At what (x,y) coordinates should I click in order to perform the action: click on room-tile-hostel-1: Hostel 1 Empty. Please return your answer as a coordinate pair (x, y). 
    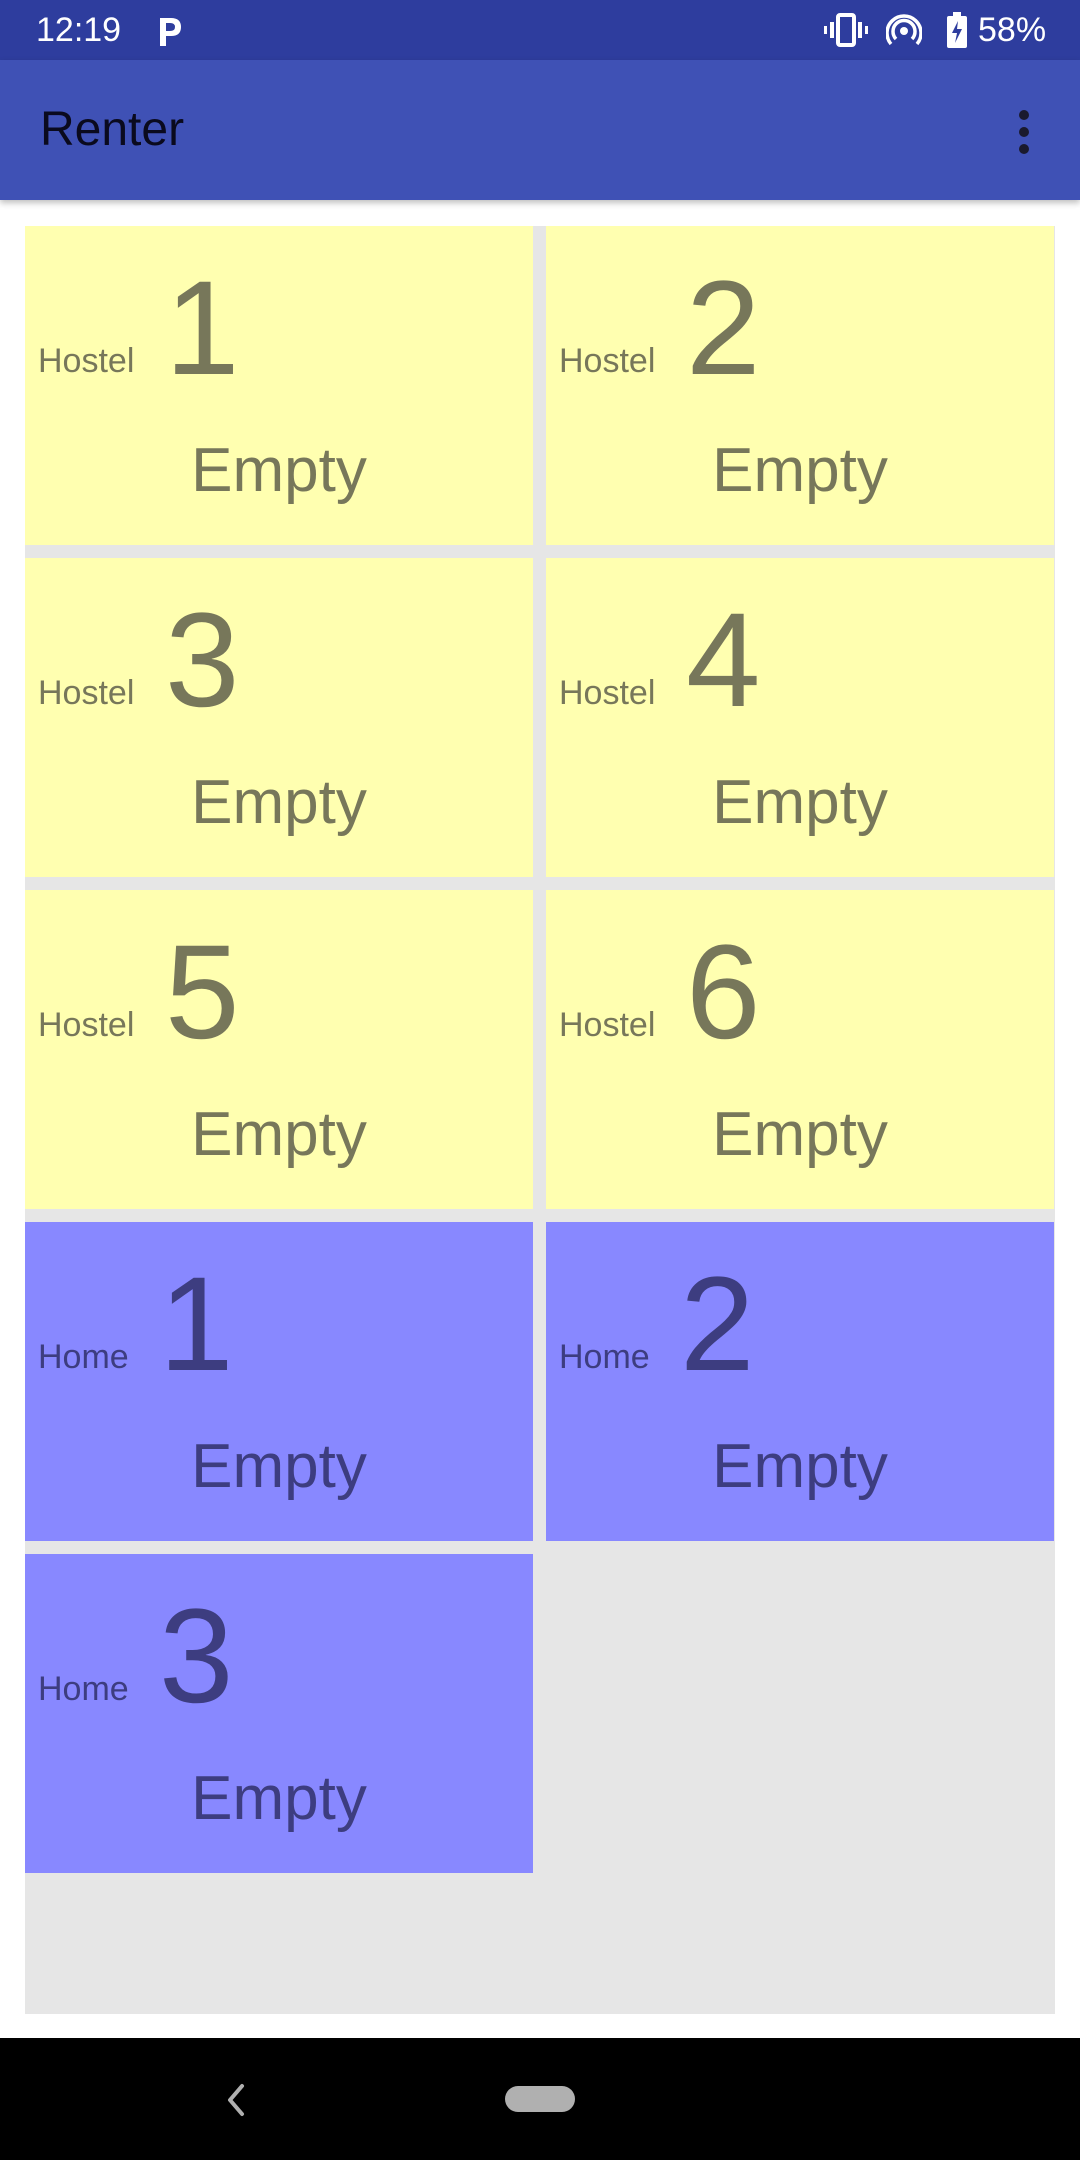
    Looking at the image, I should click on (279, 385).